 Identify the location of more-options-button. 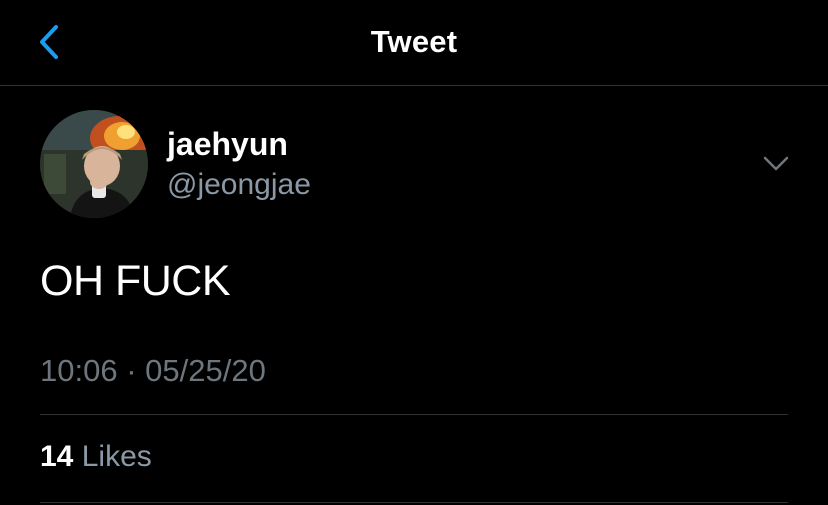
(776, 164).